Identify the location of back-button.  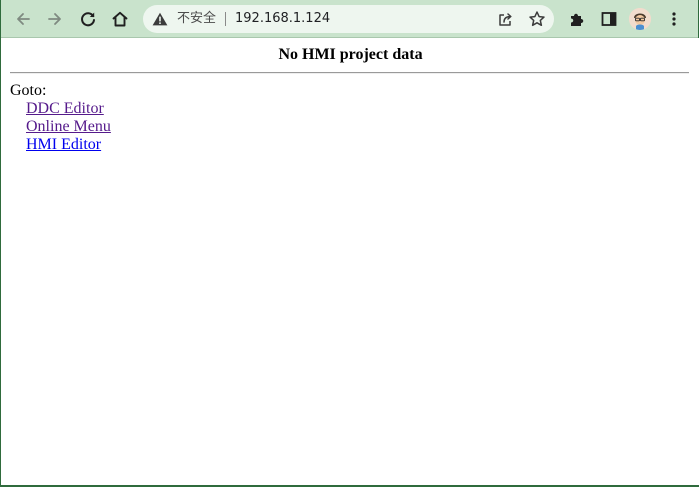
(23, 19).